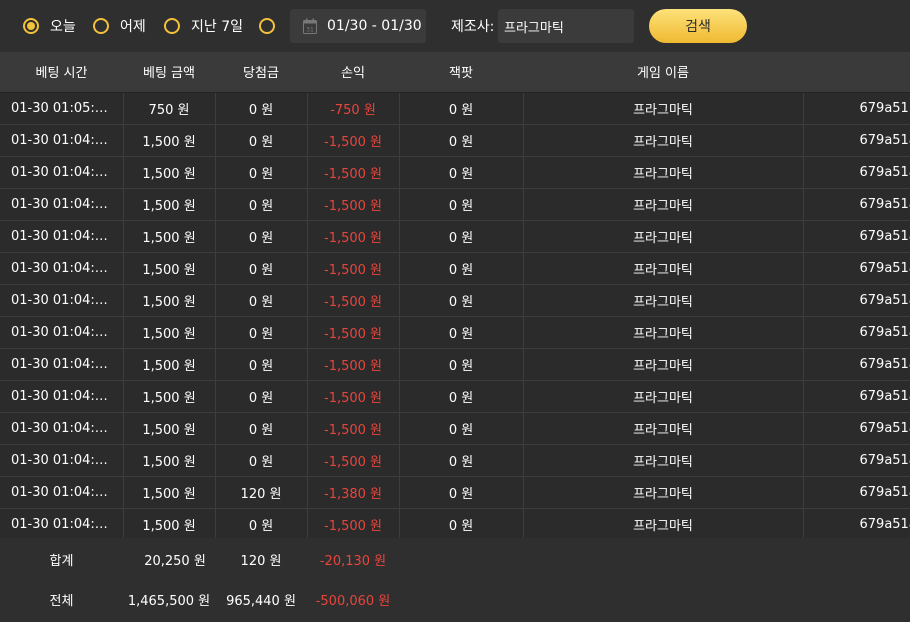 The image size is (910, 622). Describe the element at coordinates (261, 561) in the screenshot. I see `subtotal-win: 120 원` at that location.